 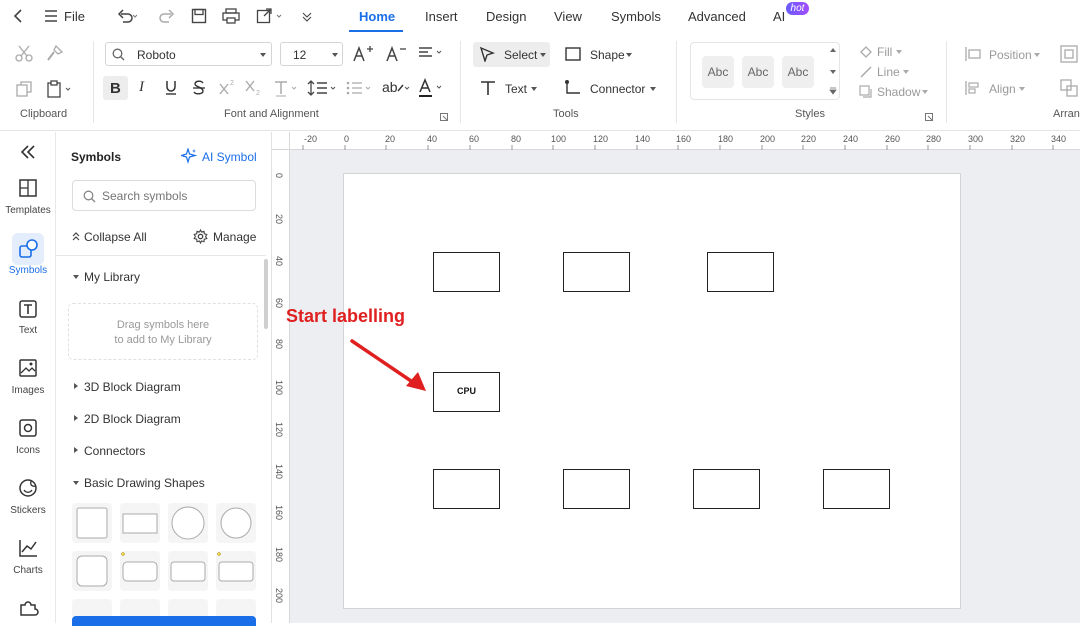 What do you see at coordinates (24, 89) in the screenshot?
I see `copy-icon` at bounding box center [24, 89].